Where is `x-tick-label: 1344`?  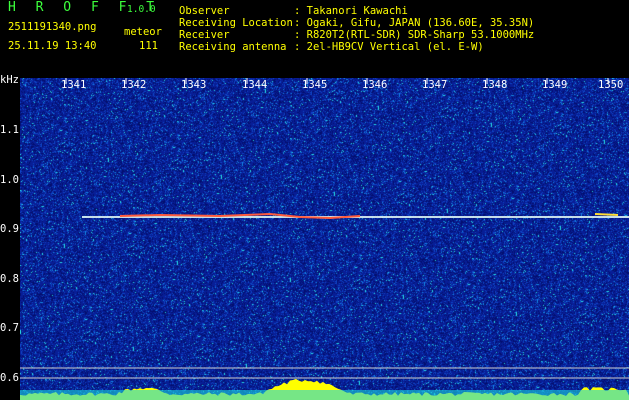
x-tick-label: 1344 is located at coordinates (255, 85).